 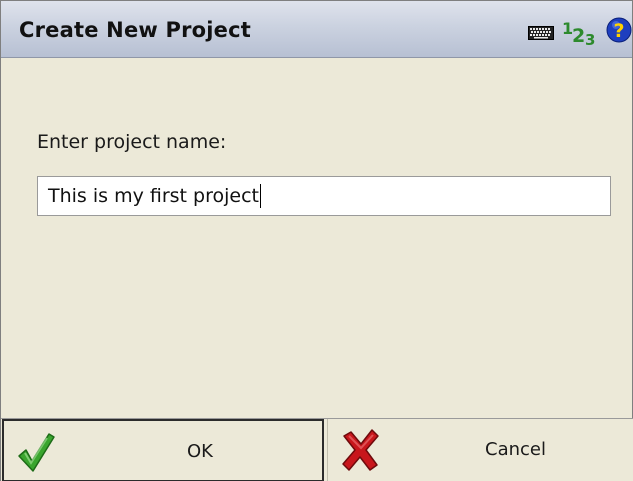 I want to click on checkmark-icon, so click(x=36, y=452).